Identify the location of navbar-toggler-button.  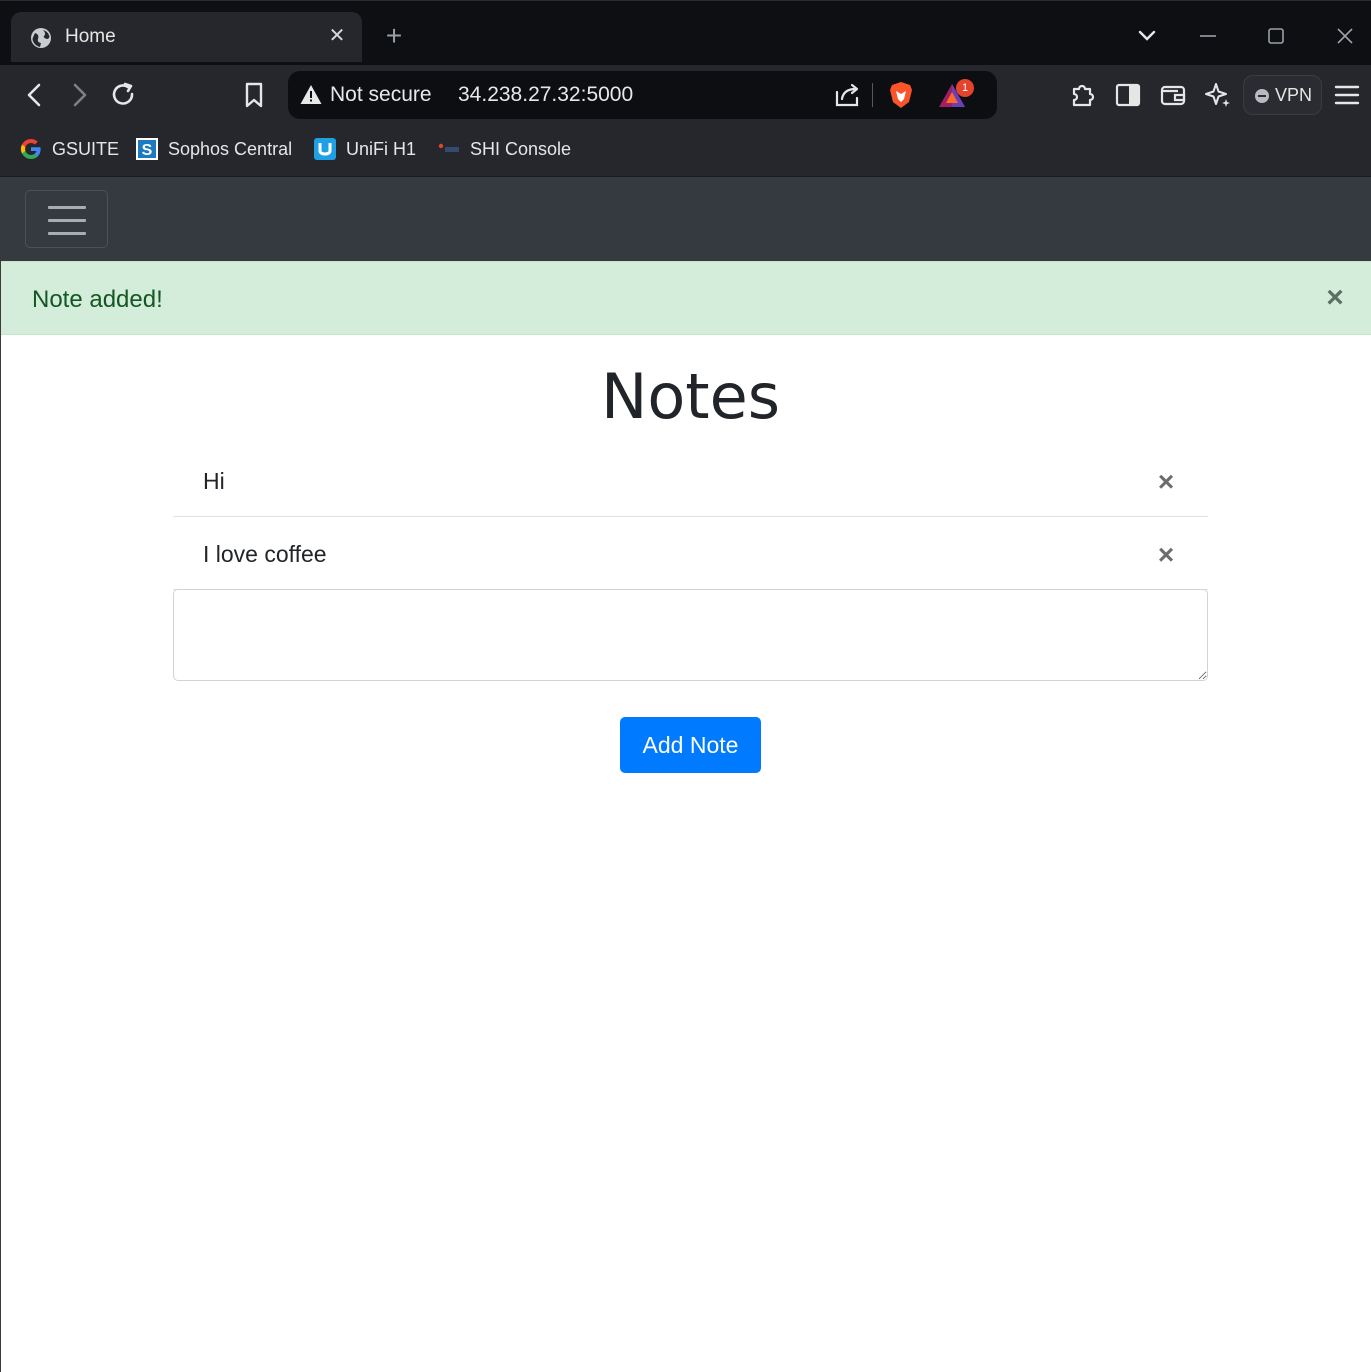
(66, 219).